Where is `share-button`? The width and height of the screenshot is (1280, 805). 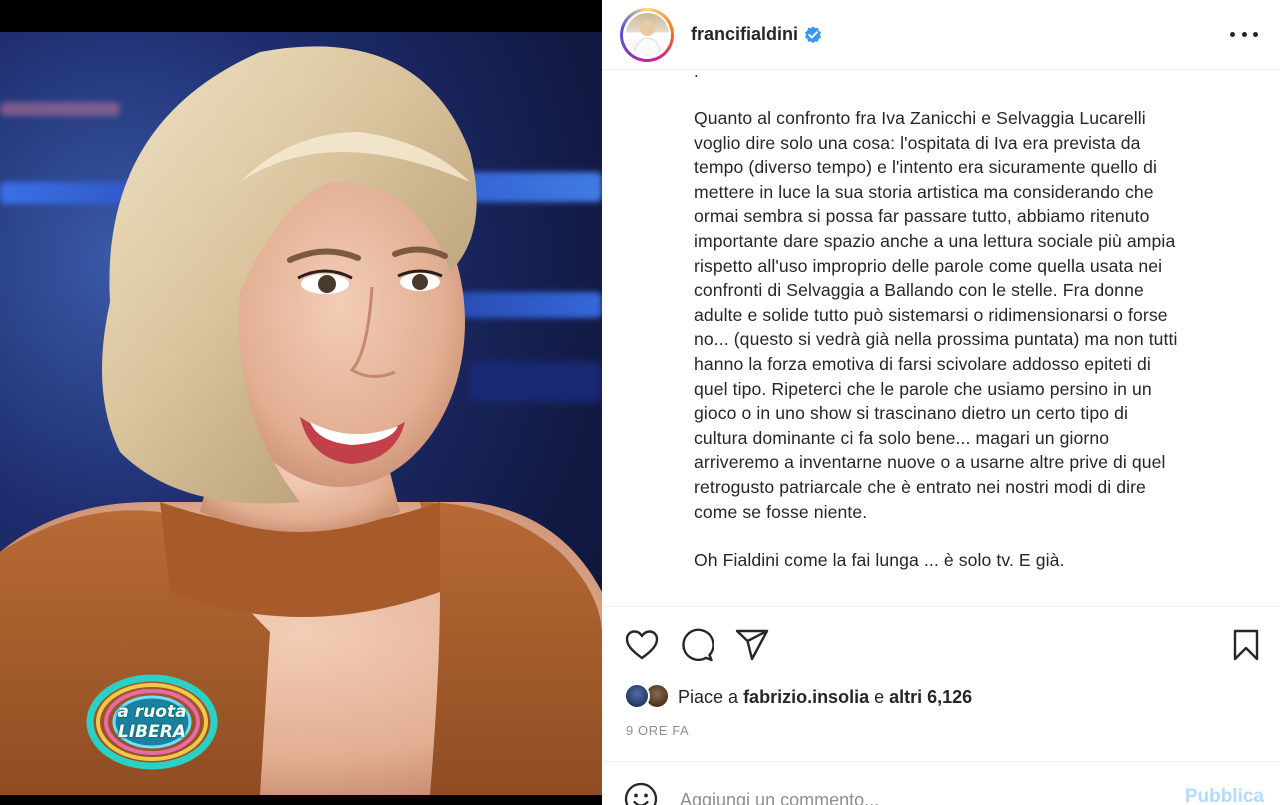 share-button is located at coordinates (752, 645).